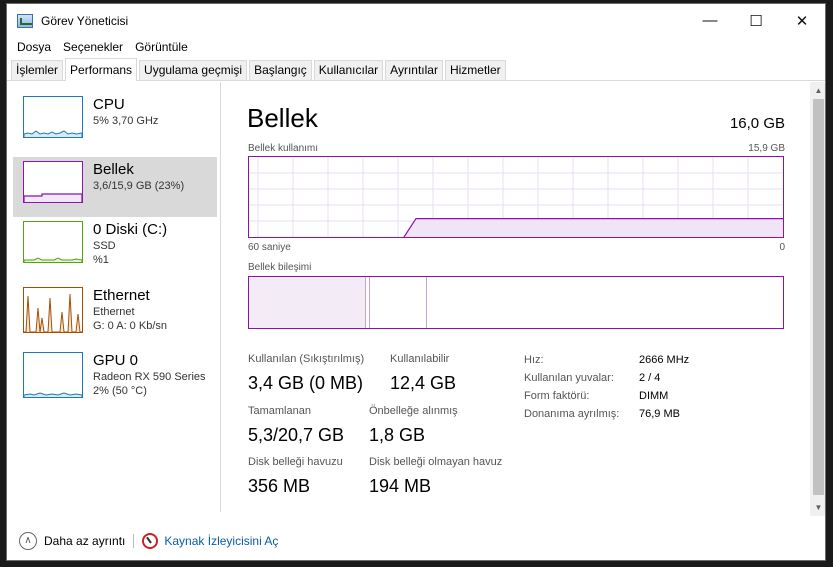 Image resolution: width=833 pixels, height=567 pixels. What do you see at coordinates (280, 70) in the screenshot?
I see `tab-startup: Başlangıç` at bounding box center [280, 70].